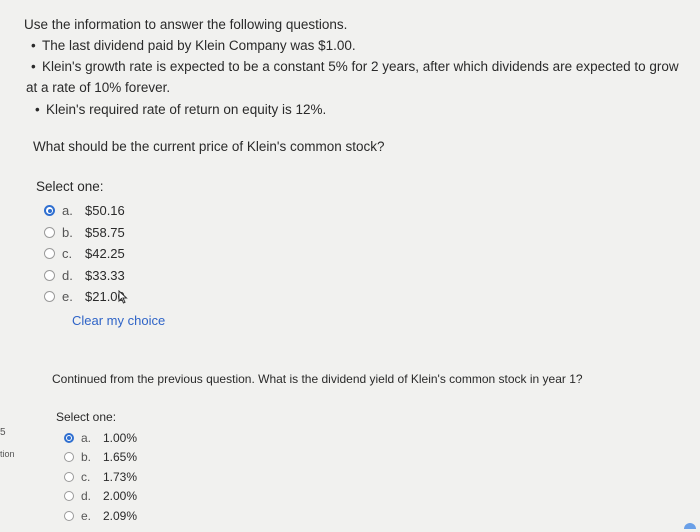 This screenshot has height=532, width=700. Describe the element at coordinates (3, 432) in the screenshot. I see `sidebar-fragment: 5` at that location.